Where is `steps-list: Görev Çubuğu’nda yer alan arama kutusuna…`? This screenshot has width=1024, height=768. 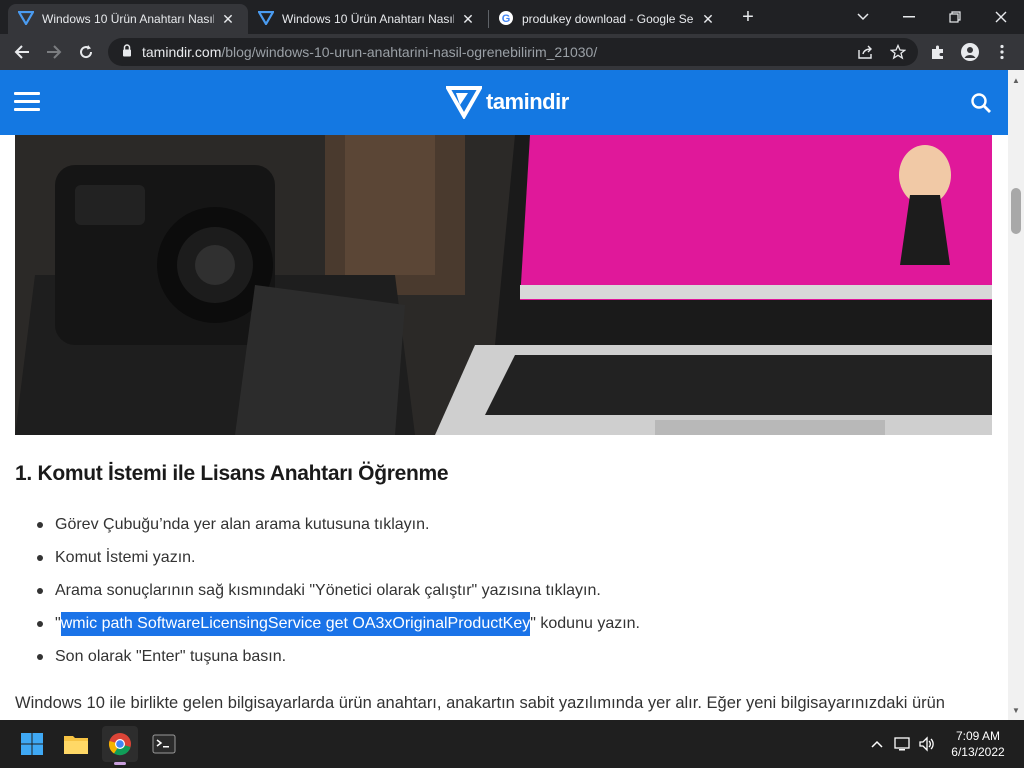 steps-list: Görev Çubuğu’nda yer alan arama kutusuna… is located at coordinates (338, 596).